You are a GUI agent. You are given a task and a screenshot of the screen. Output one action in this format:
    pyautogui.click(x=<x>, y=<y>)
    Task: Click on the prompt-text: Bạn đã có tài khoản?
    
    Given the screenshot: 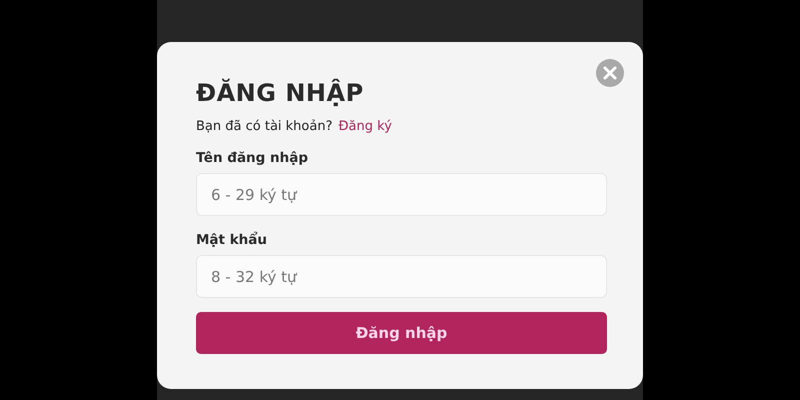 What is the action you would take?
    pyautogui.click(x=264, y=126)
    